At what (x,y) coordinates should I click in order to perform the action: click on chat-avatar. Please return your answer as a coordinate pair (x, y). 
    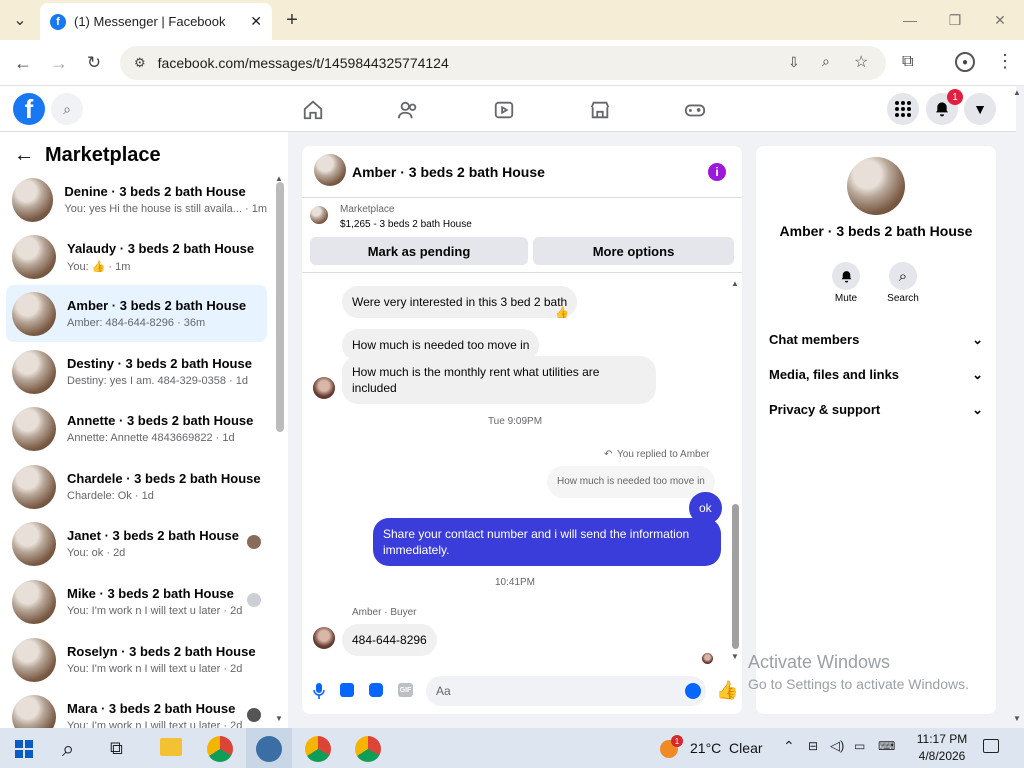
    Looking at the image, I should click on (330, 170).